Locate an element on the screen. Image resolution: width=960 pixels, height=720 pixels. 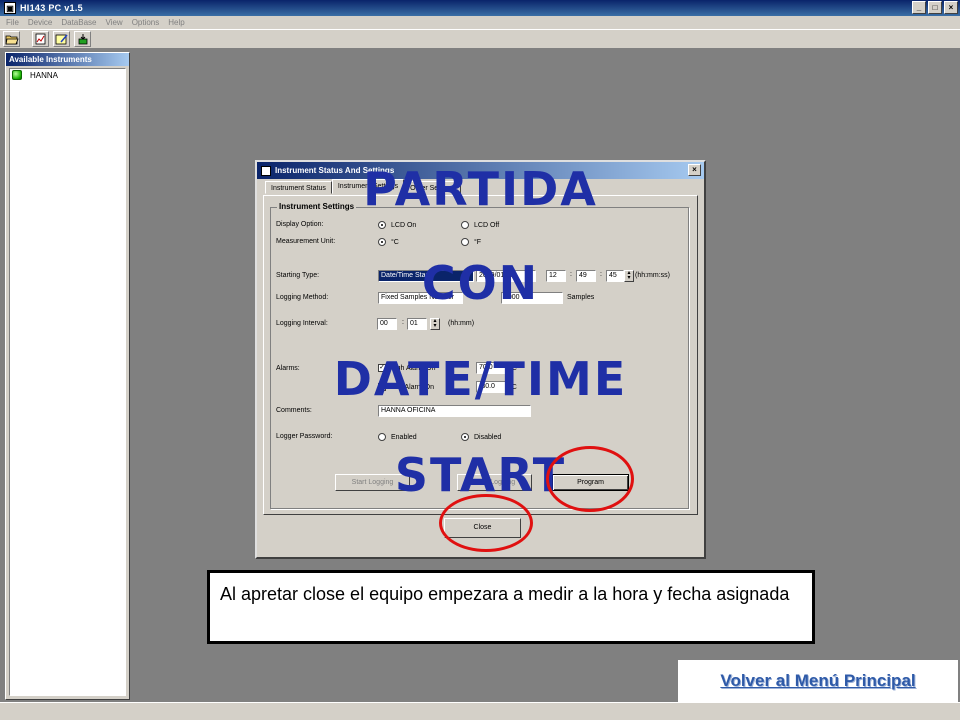
stop-logging-button: Stop Logging is located at coordinates (494, 482).